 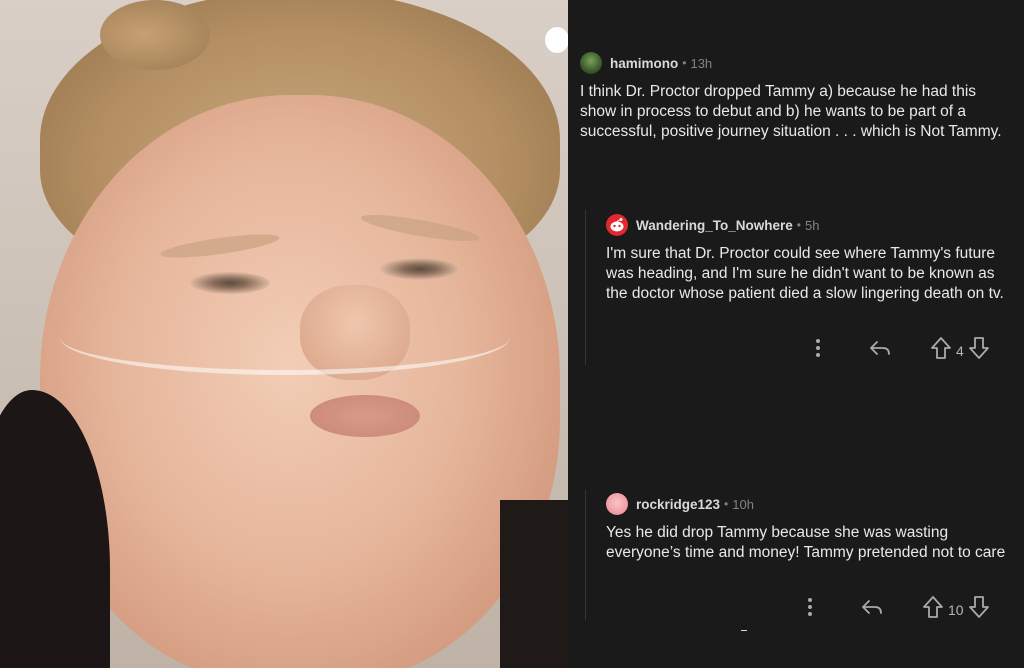 What do you see at coordinates (812, 225) in the screenshot?
I see `comment-time: 5h` at bounding box center [812, 225].